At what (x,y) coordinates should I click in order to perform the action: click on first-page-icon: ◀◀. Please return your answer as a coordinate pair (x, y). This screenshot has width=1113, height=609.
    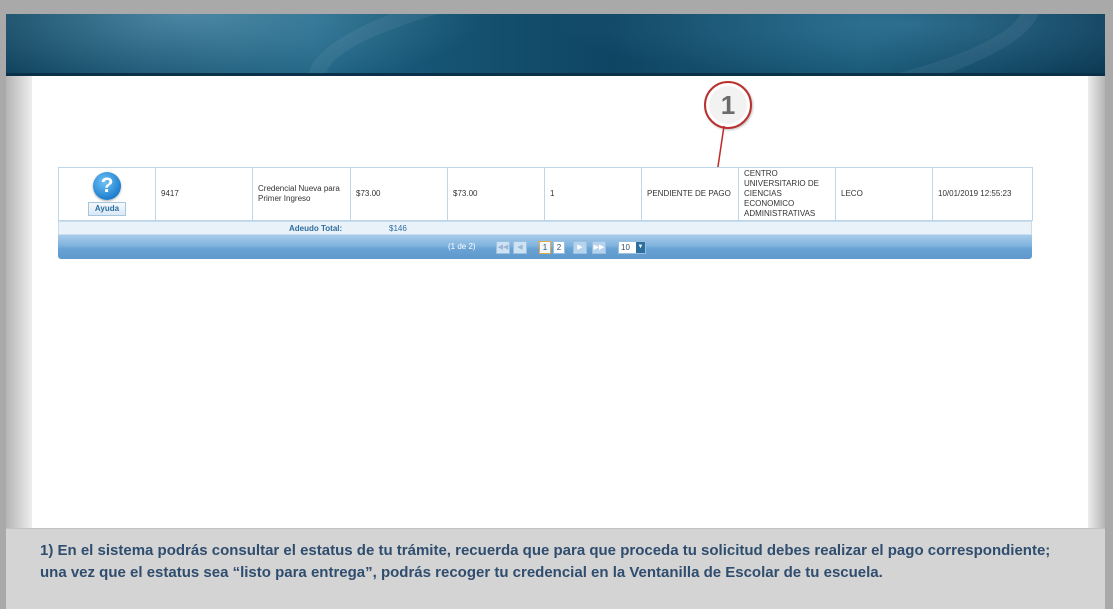
    Looking at the image, I should click on (503, 247).